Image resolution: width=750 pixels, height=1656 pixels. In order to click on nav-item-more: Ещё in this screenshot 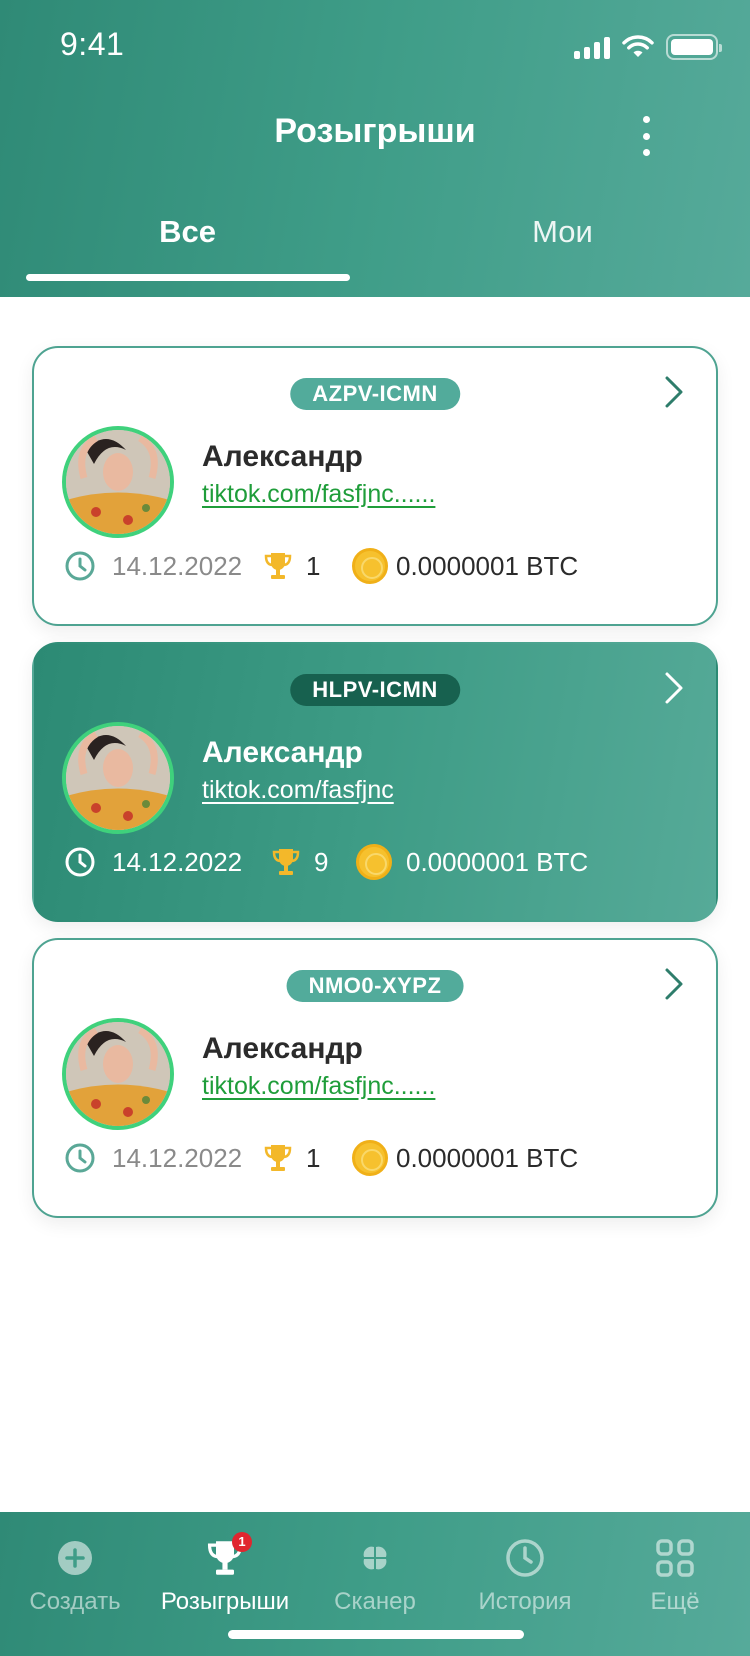, I will do `click(675, 1575)`.